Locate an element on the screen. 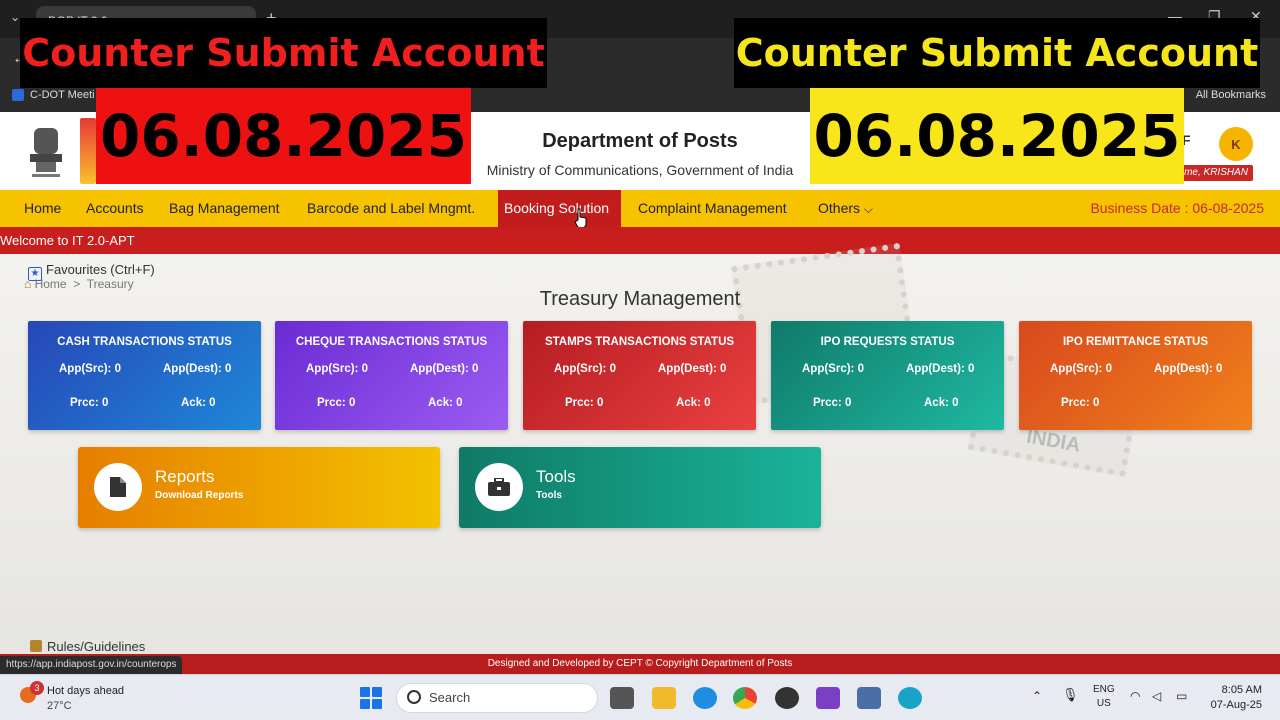  region-code: US is located at coordinates (1103, 703).